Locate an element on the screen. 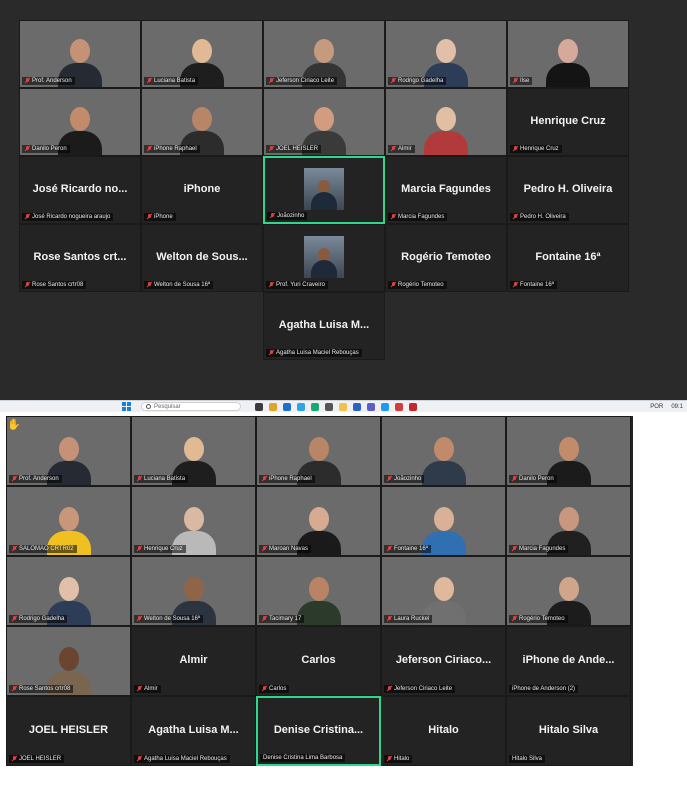 Image resolution: width=687 pixels, height=811 pixels. participant-name-label: Hitalo Silva is located at coordinates (527, 759).